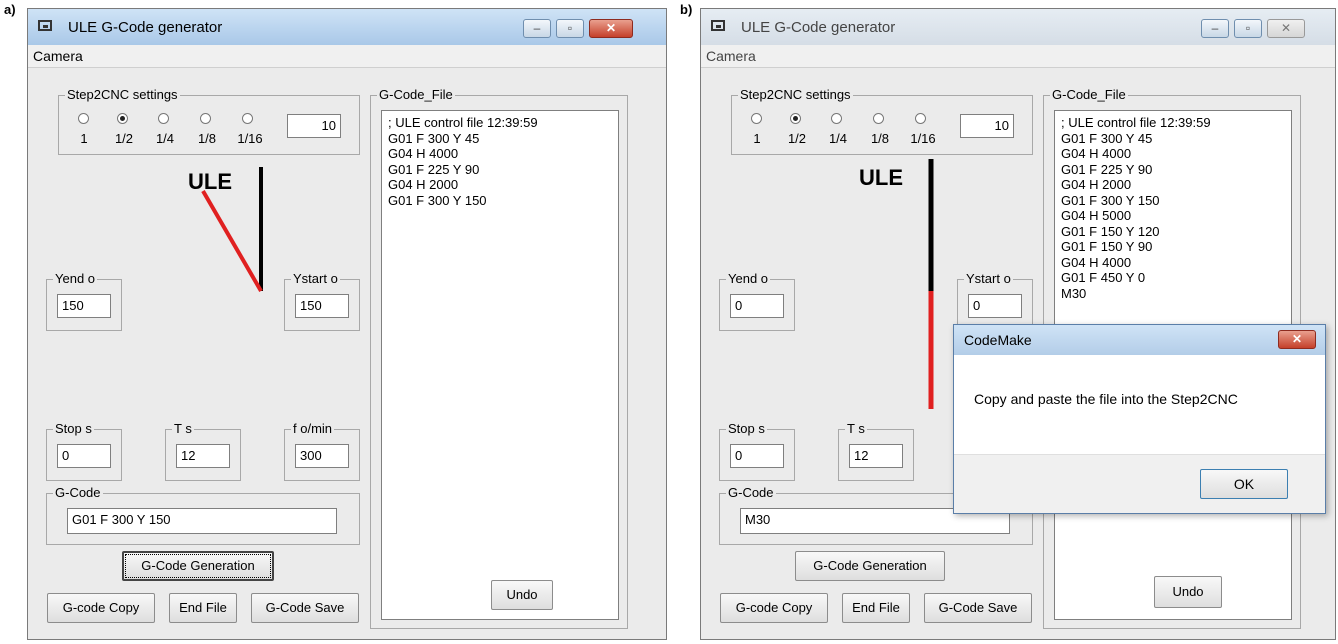 The image size is (1338, 644). What do you see at coordinates (988, 279) in the screenshot?
I see `ystart-label: Ystart o` at bounding box center [988, 279].